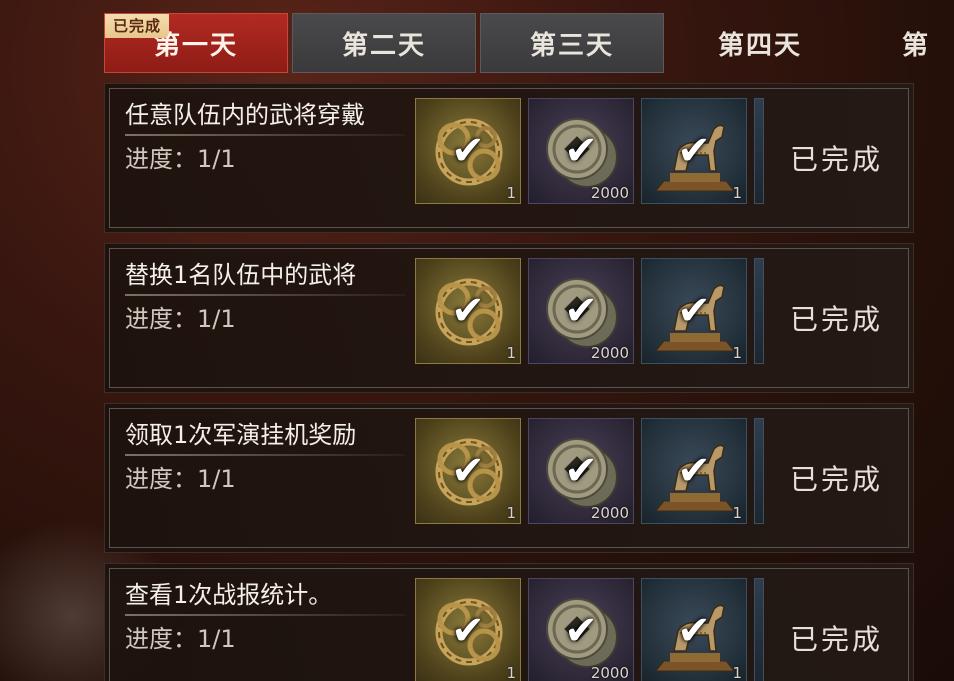 The width and height of the screenshot is (954, 681). I want to click on tab-day-5: 第, so click(905, 43).